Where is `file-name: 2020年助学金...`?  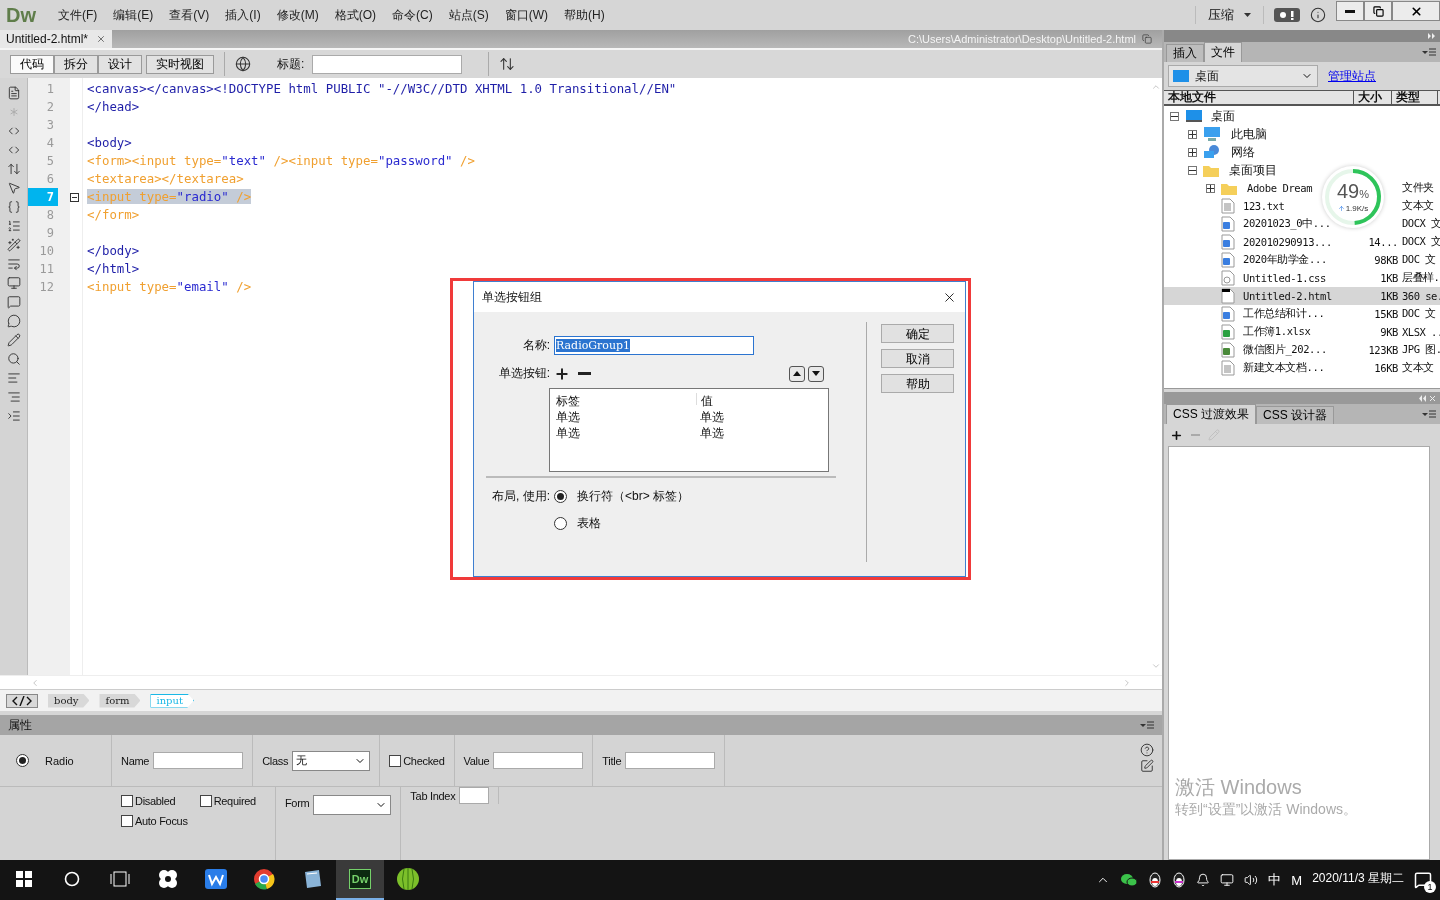
file-name: 2020年助学金... is located at coordinates (1285, 260).